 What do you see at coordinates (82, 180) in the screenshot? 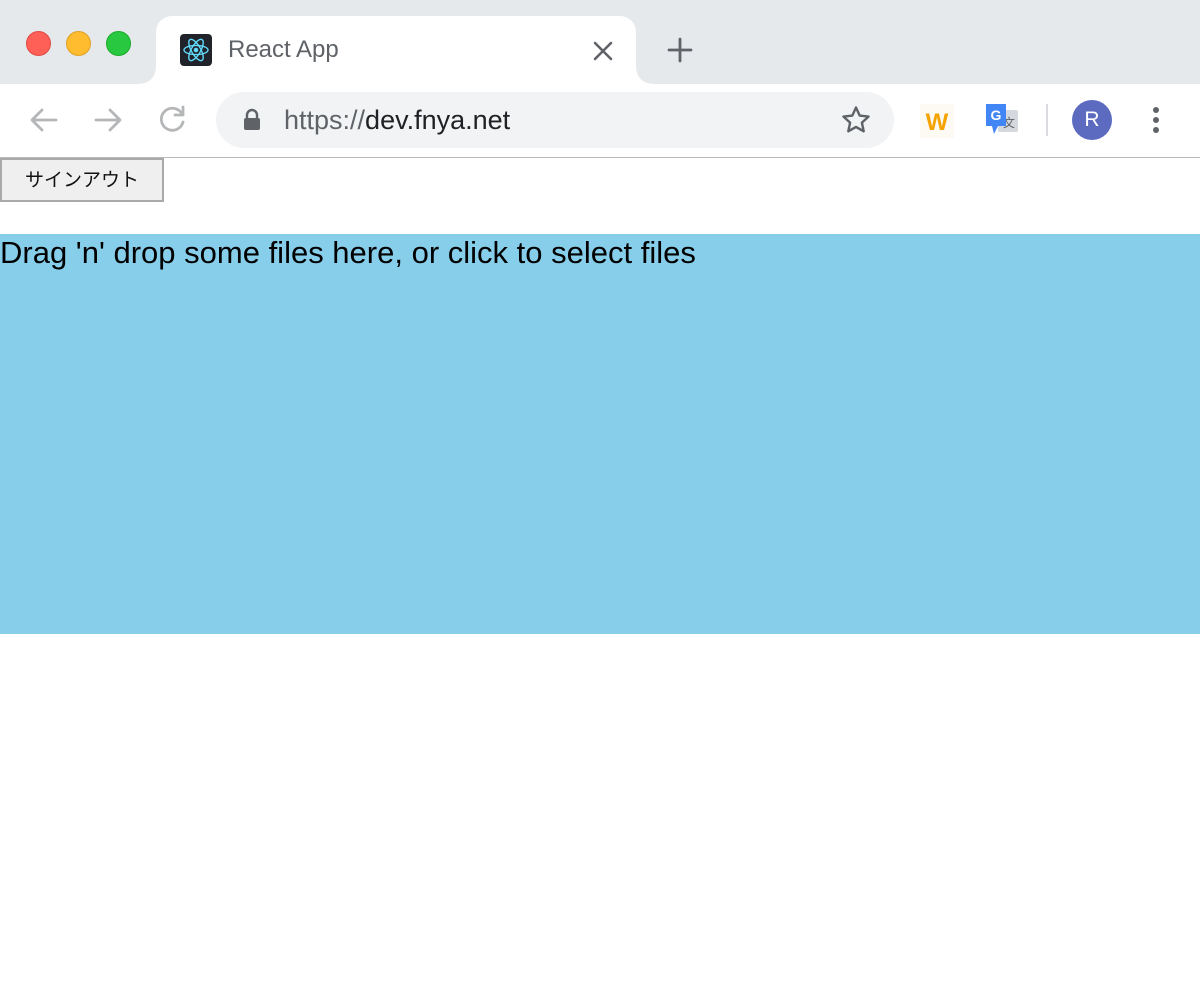
I see `signout-button: サインアウト` at bounding box center [82, 180].